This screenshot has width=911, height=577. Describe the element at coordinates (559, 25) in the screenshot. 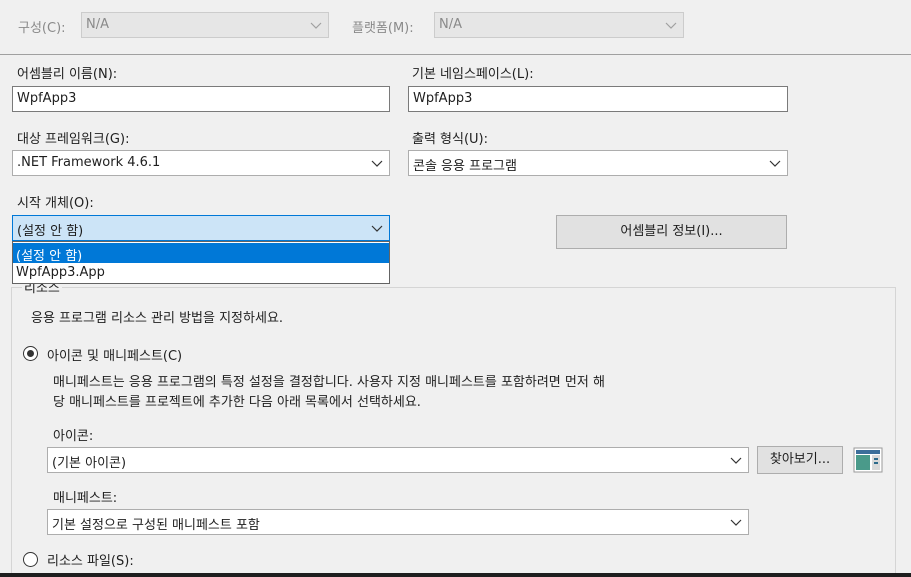

I see `platform-combo: N/A` at that location.